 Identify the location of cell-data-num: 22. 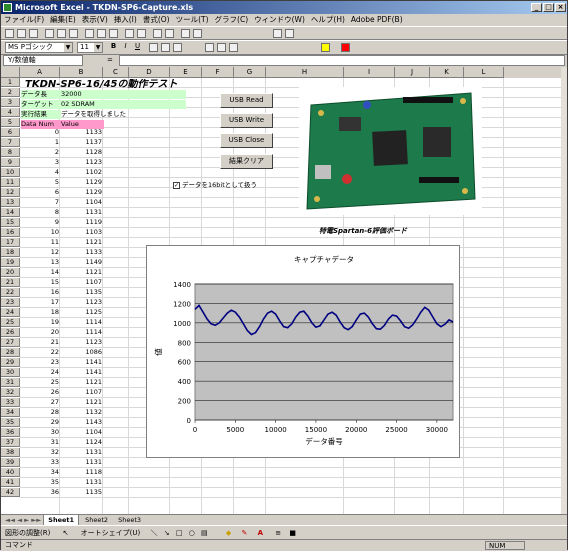
(40, 352).